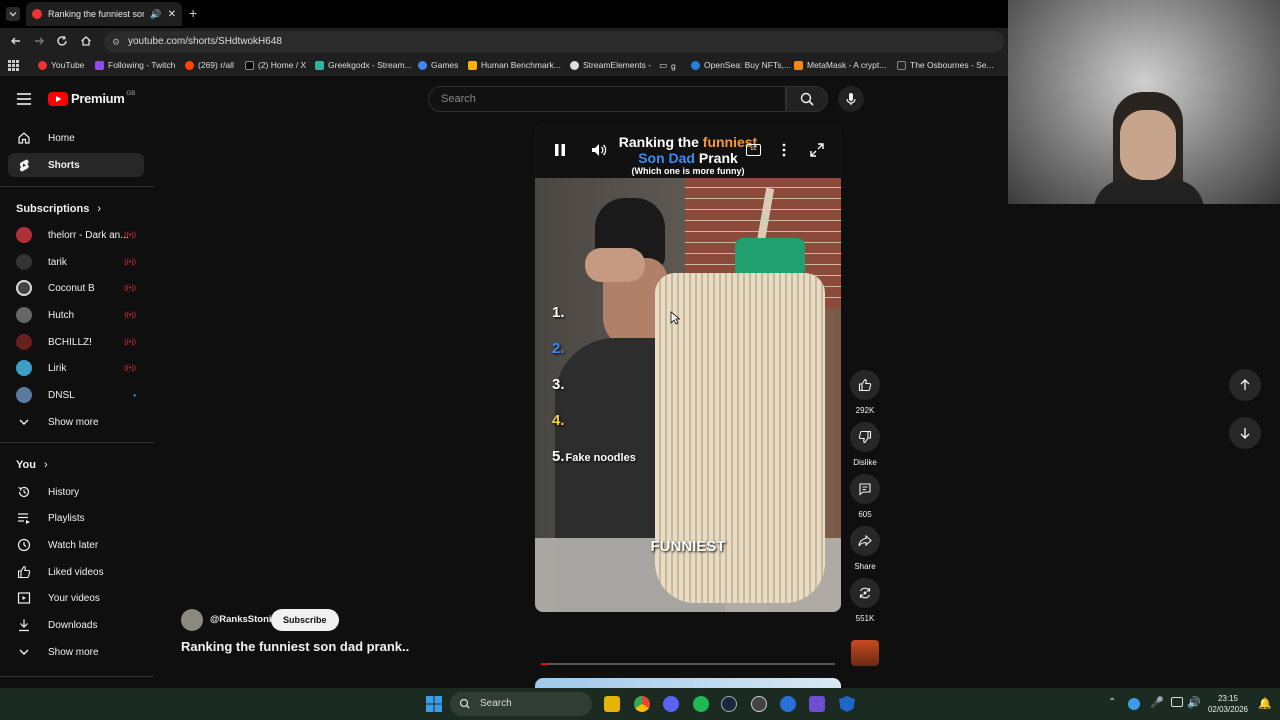 The height and width of the screenshot is (720, 1280). I want to click on channel-name: Coconut B, so click(71, 288).